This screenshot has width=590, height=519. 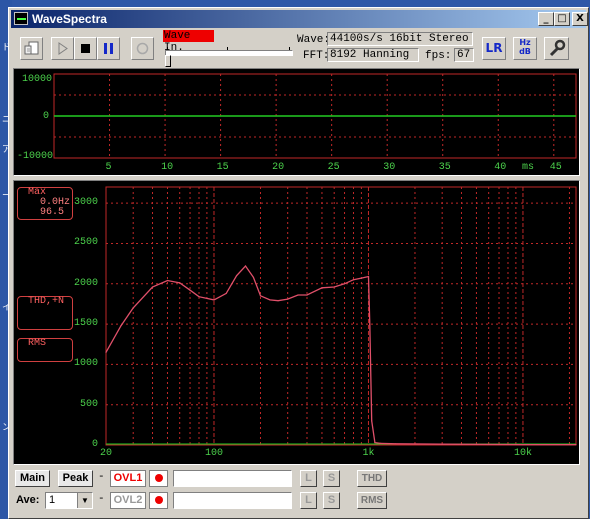 I want to click on max-value: 96.5, so click(x=52, y=212).